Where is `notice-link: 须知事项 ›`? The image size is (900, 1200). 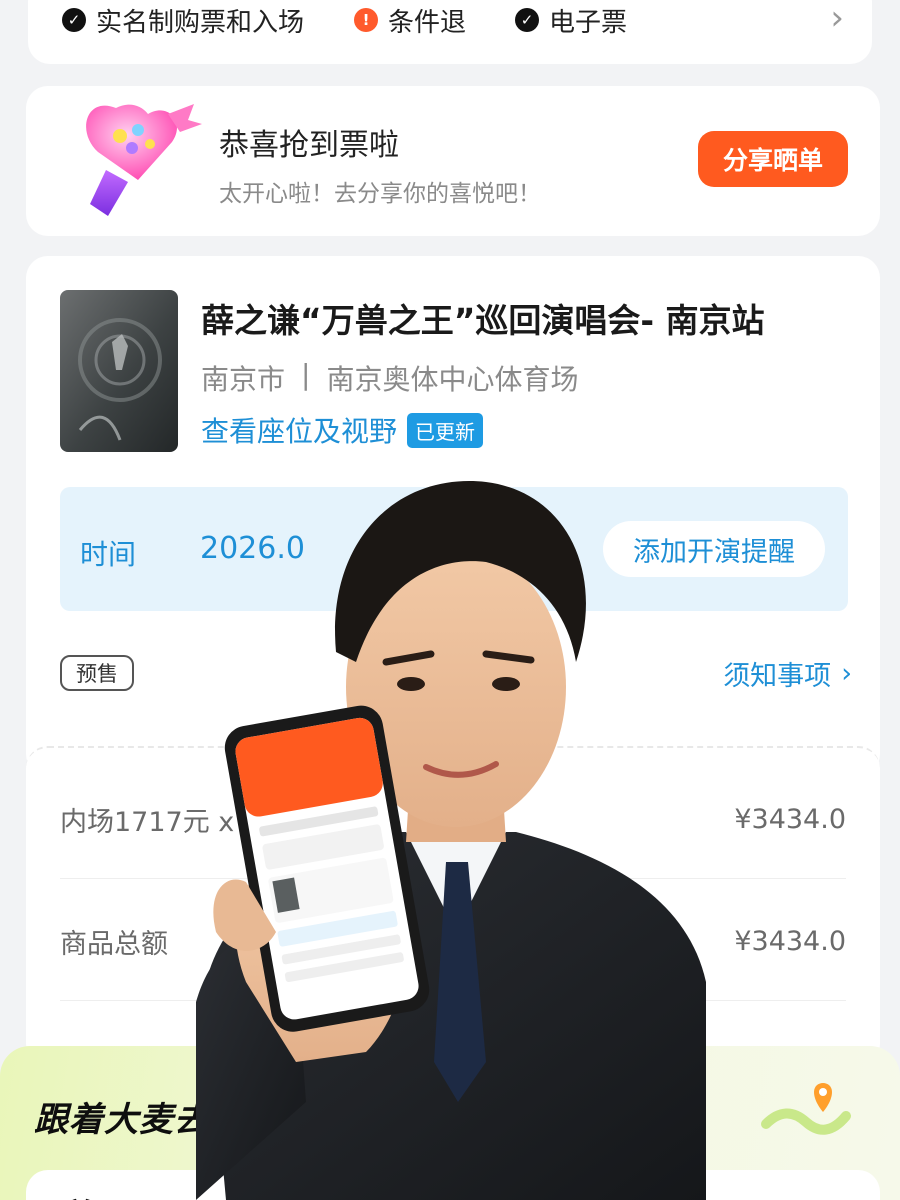
notice-link: 须知事项 › is located at coordinates (787, 673).